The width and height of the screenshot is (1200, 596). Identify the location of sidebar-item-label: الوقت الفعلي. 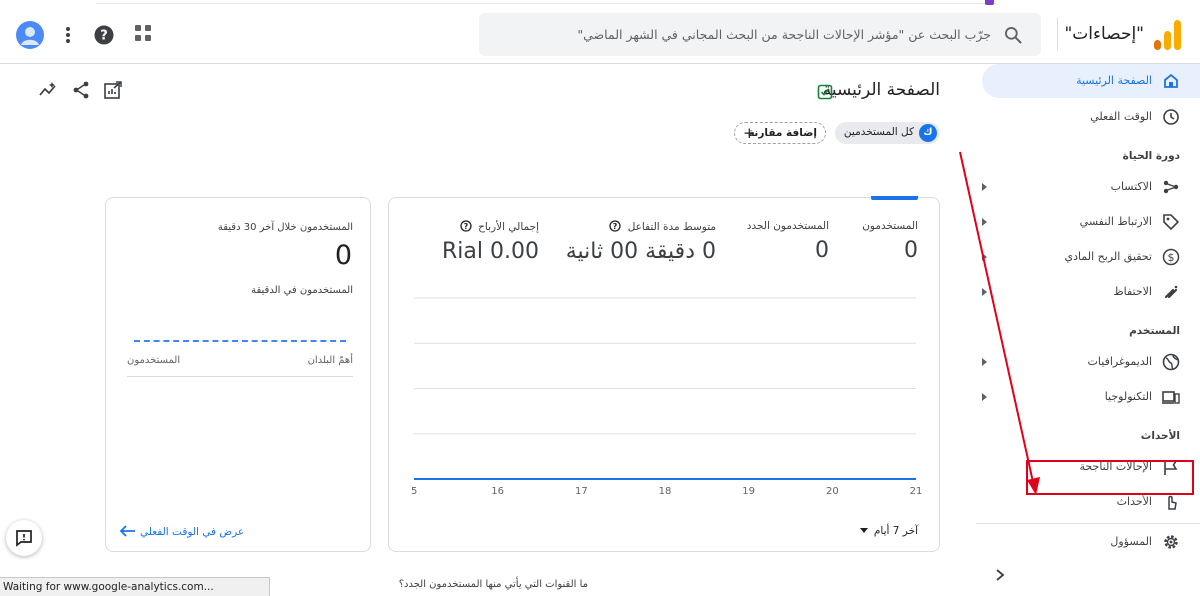
(1121, 116).